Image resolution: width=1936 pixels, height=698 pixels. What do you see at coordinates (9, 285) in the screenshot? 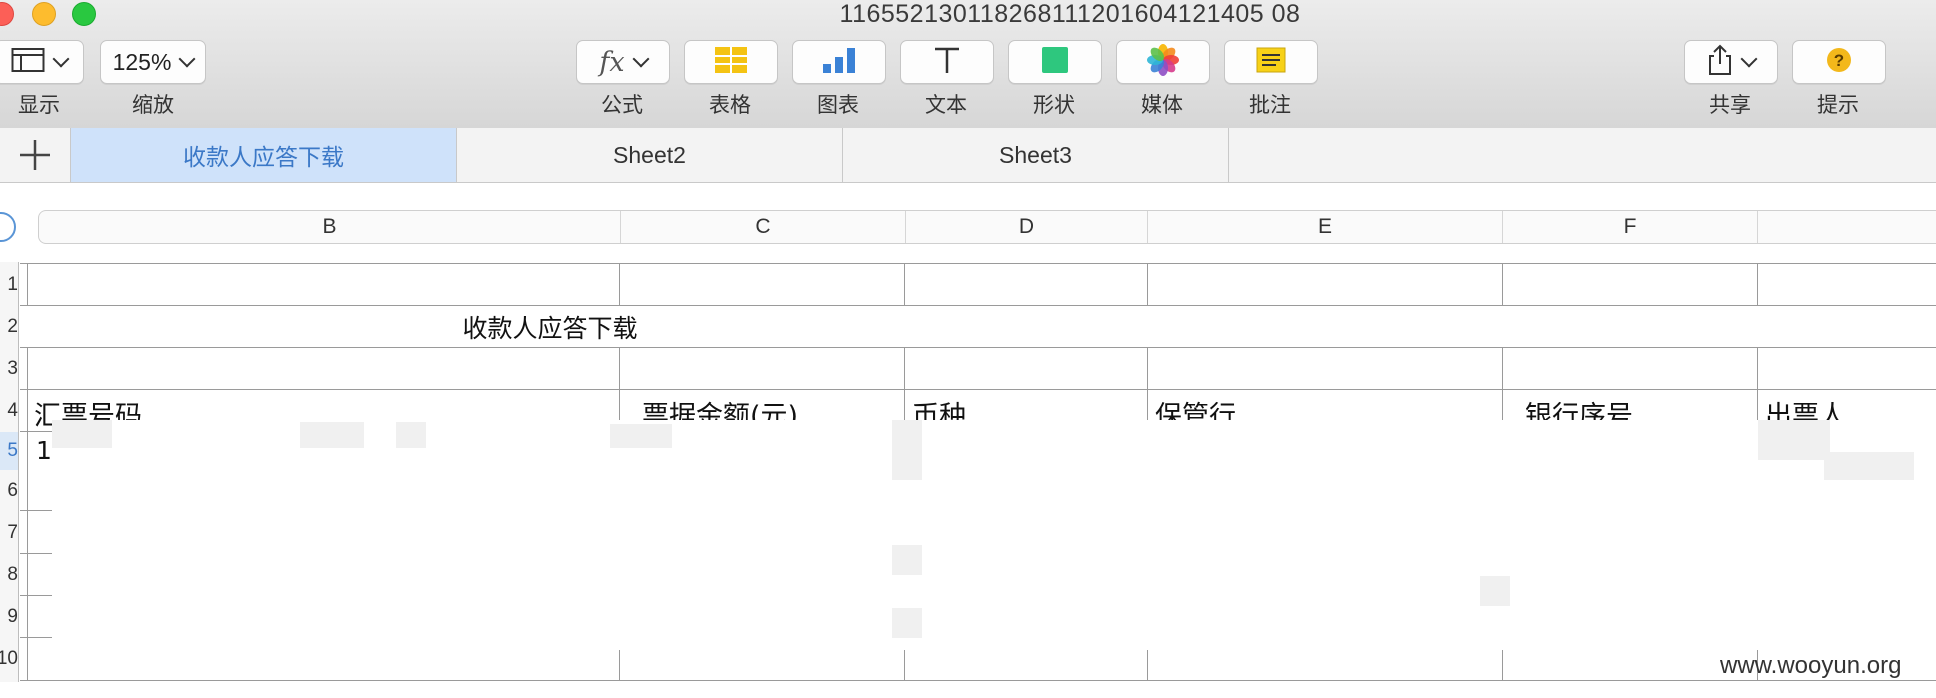
I see `row-header-1: 1` at bounding box center [9, 285].